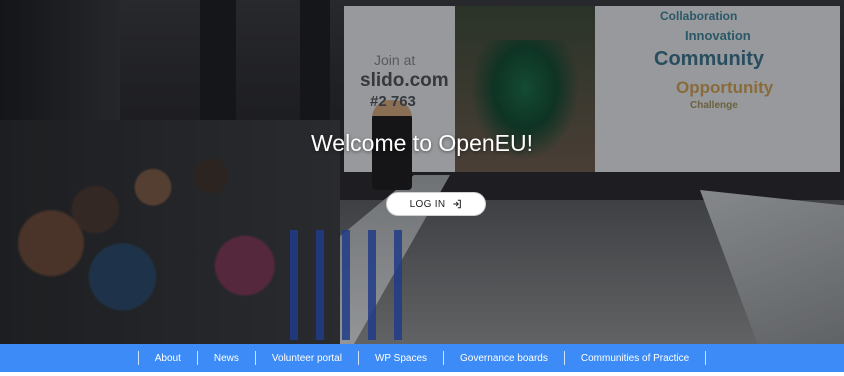 Image resolution: width=844 pixels, height=376 pixels. What do you see at coordinates (457, 204) in the screenshot?
I see `login-arrow-icon` at bounding box center [457, 204].